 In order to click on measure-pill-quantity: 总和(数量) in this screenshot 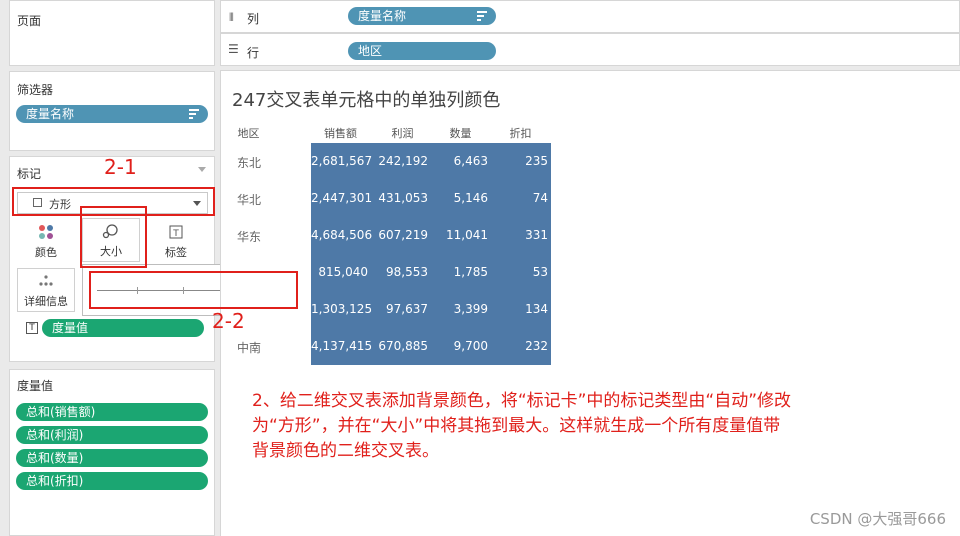, I will do `click(112, 458)`.